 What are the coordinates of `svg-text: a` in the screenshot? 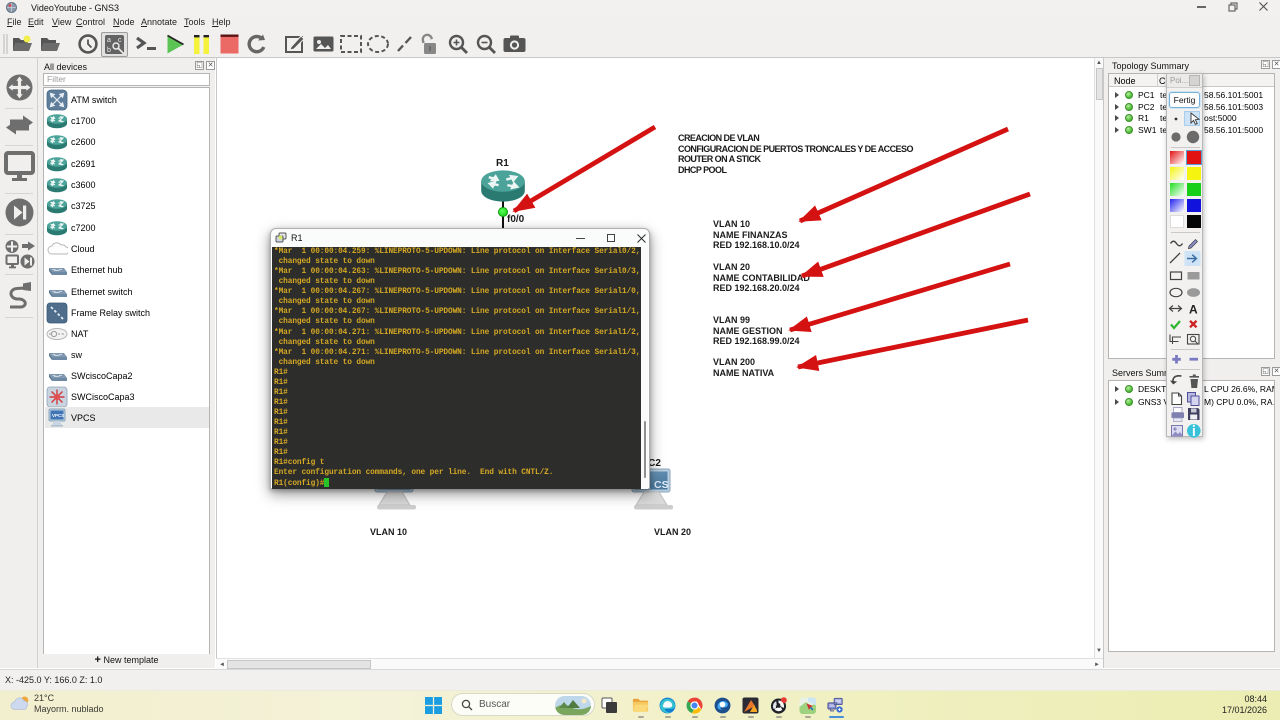 It's located at (109, 40).